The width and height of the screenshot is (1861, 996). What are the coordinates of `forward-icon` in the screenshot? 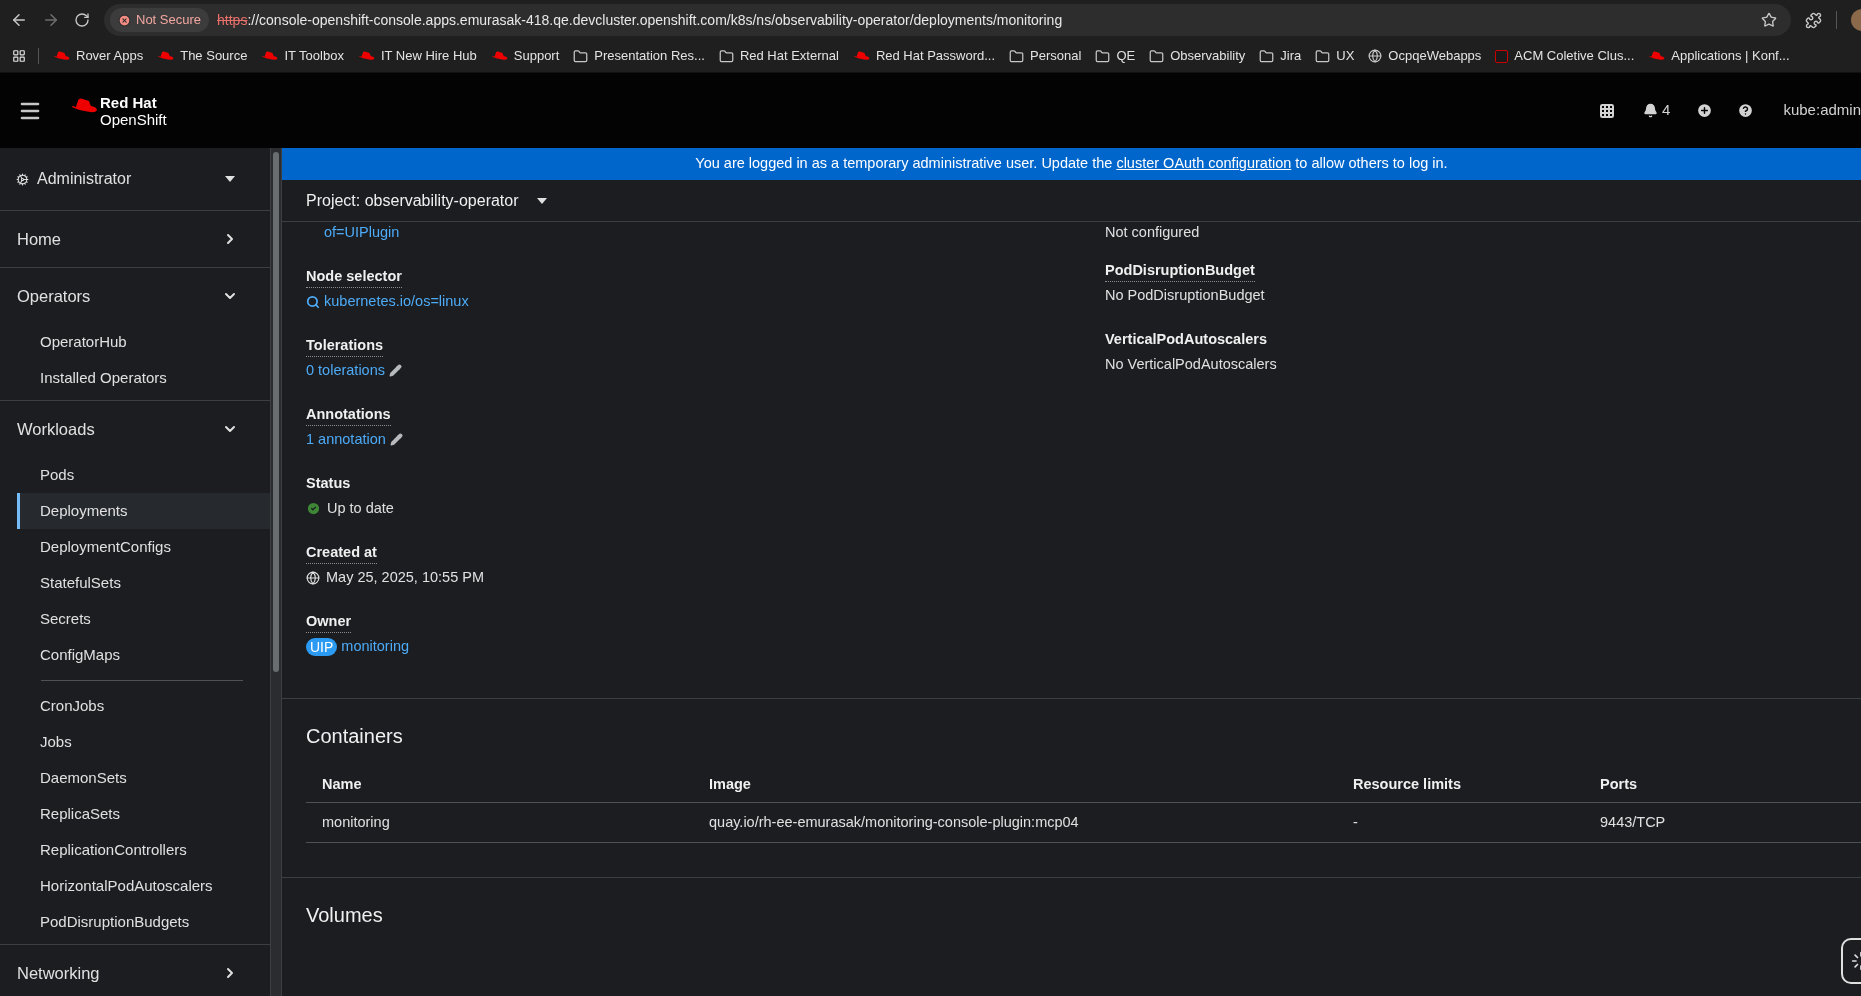 It's located at (51, 20).